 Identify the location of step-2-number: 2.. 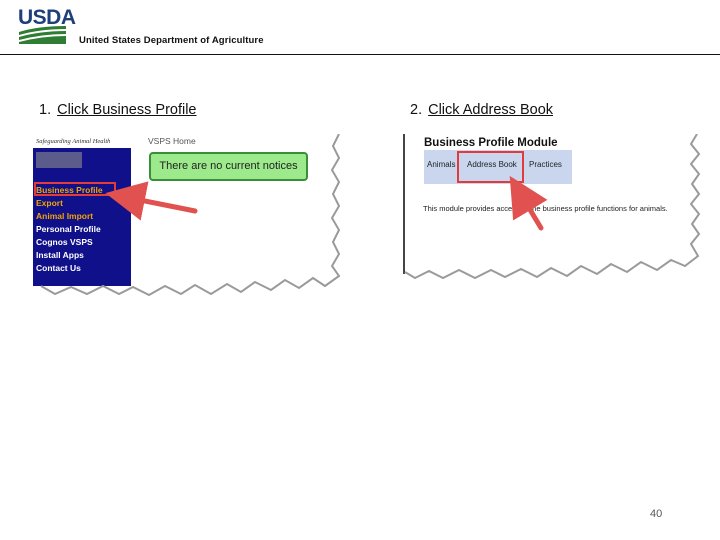
(416, 110).